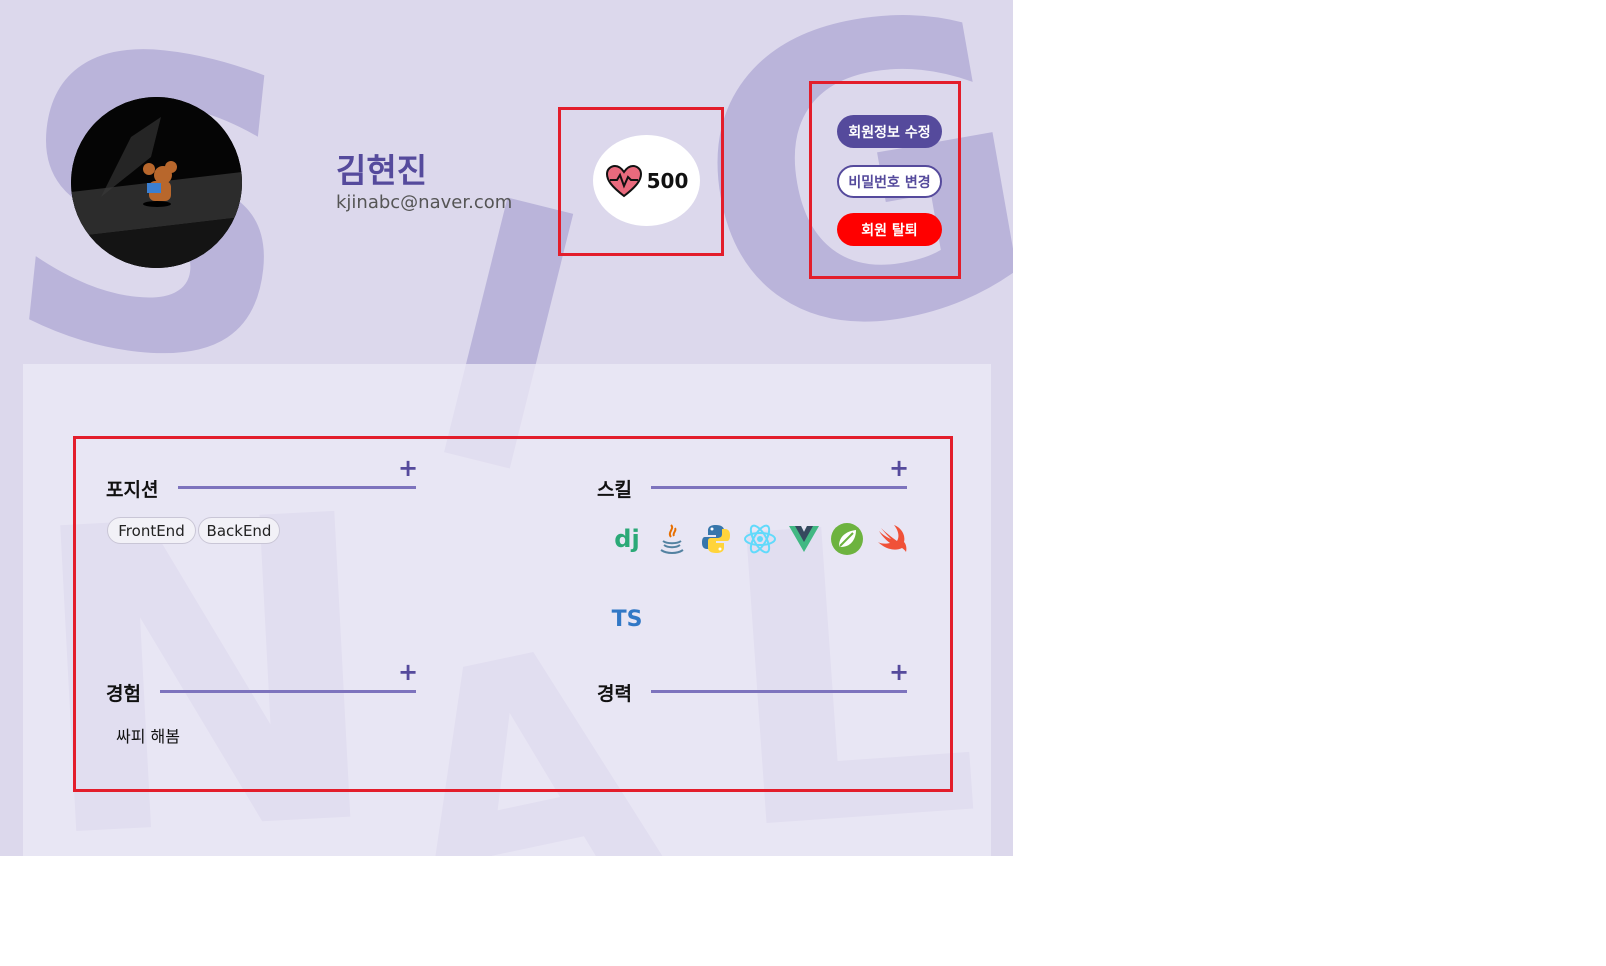  Describe the element at coordinates (760, 539) in the screenshot. I see `react-icon` at that location.